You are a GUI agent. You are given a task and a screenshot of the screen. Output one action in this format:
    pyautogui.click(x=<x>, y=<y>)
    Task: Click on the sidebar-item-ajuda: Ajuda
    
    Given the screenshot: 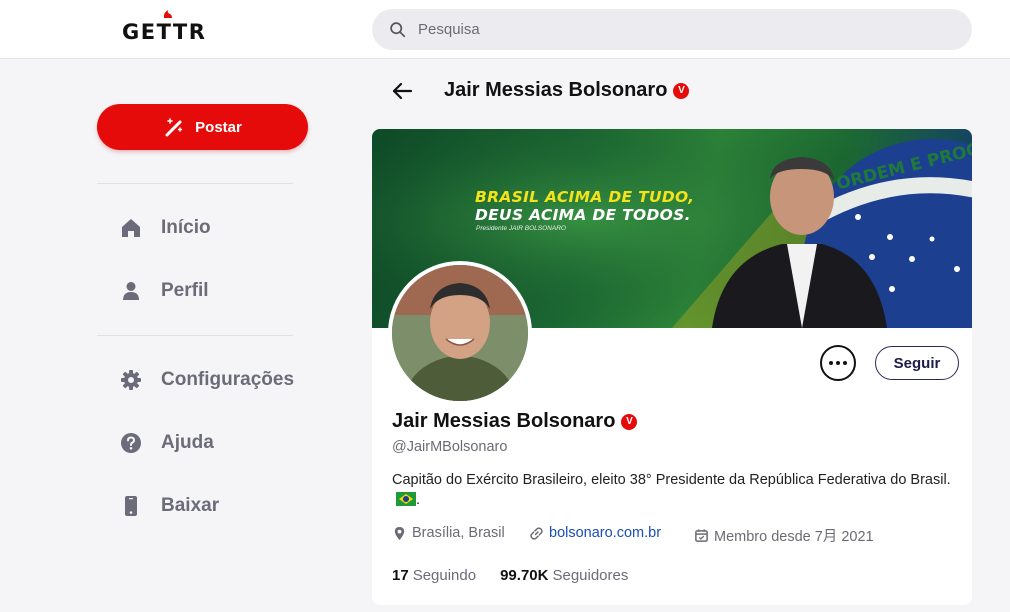 What is the action you would take?
    pyautogui.click(x=167, y=443)
    